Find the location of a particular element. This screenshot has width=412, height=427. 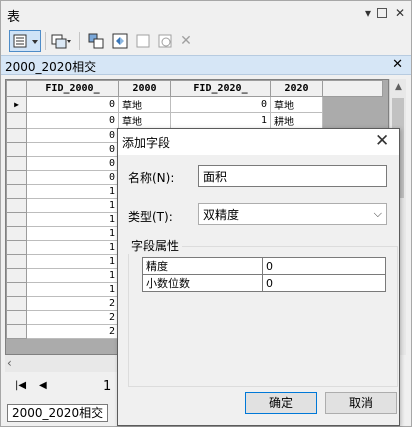

switch-selection-icon is located at coordinates (120, 41).